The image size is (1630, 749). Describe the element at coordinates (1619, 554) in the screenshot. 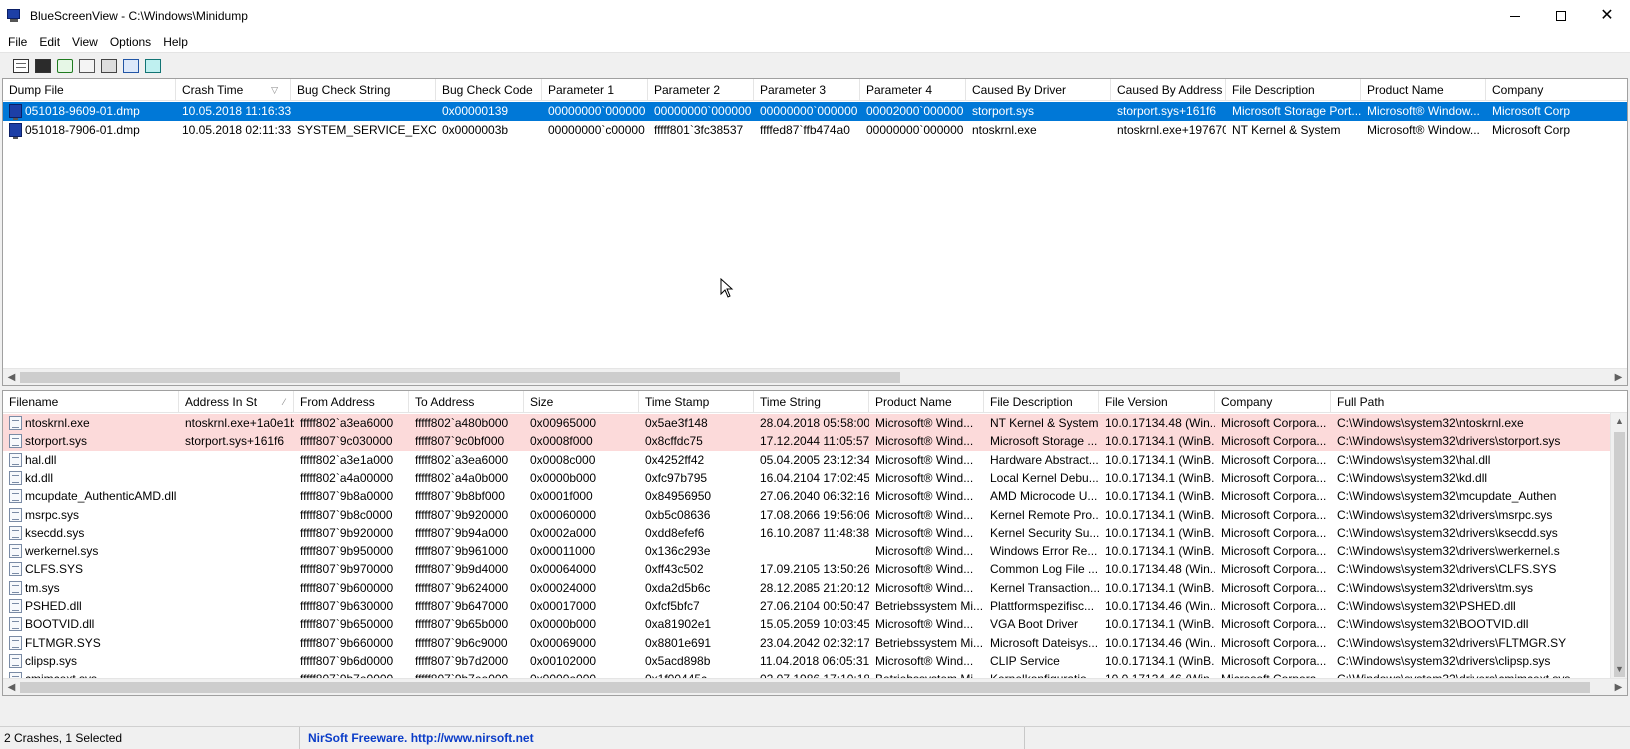

I see `driver-list-vscroll-thumb` at that location.